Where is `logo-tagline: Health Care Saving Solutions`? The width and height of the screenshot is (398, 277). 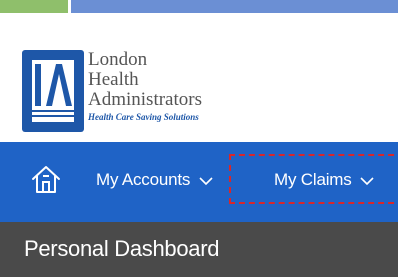
logo-tagline: Health Care Saving Solutions is located at coordinates (143, 117).